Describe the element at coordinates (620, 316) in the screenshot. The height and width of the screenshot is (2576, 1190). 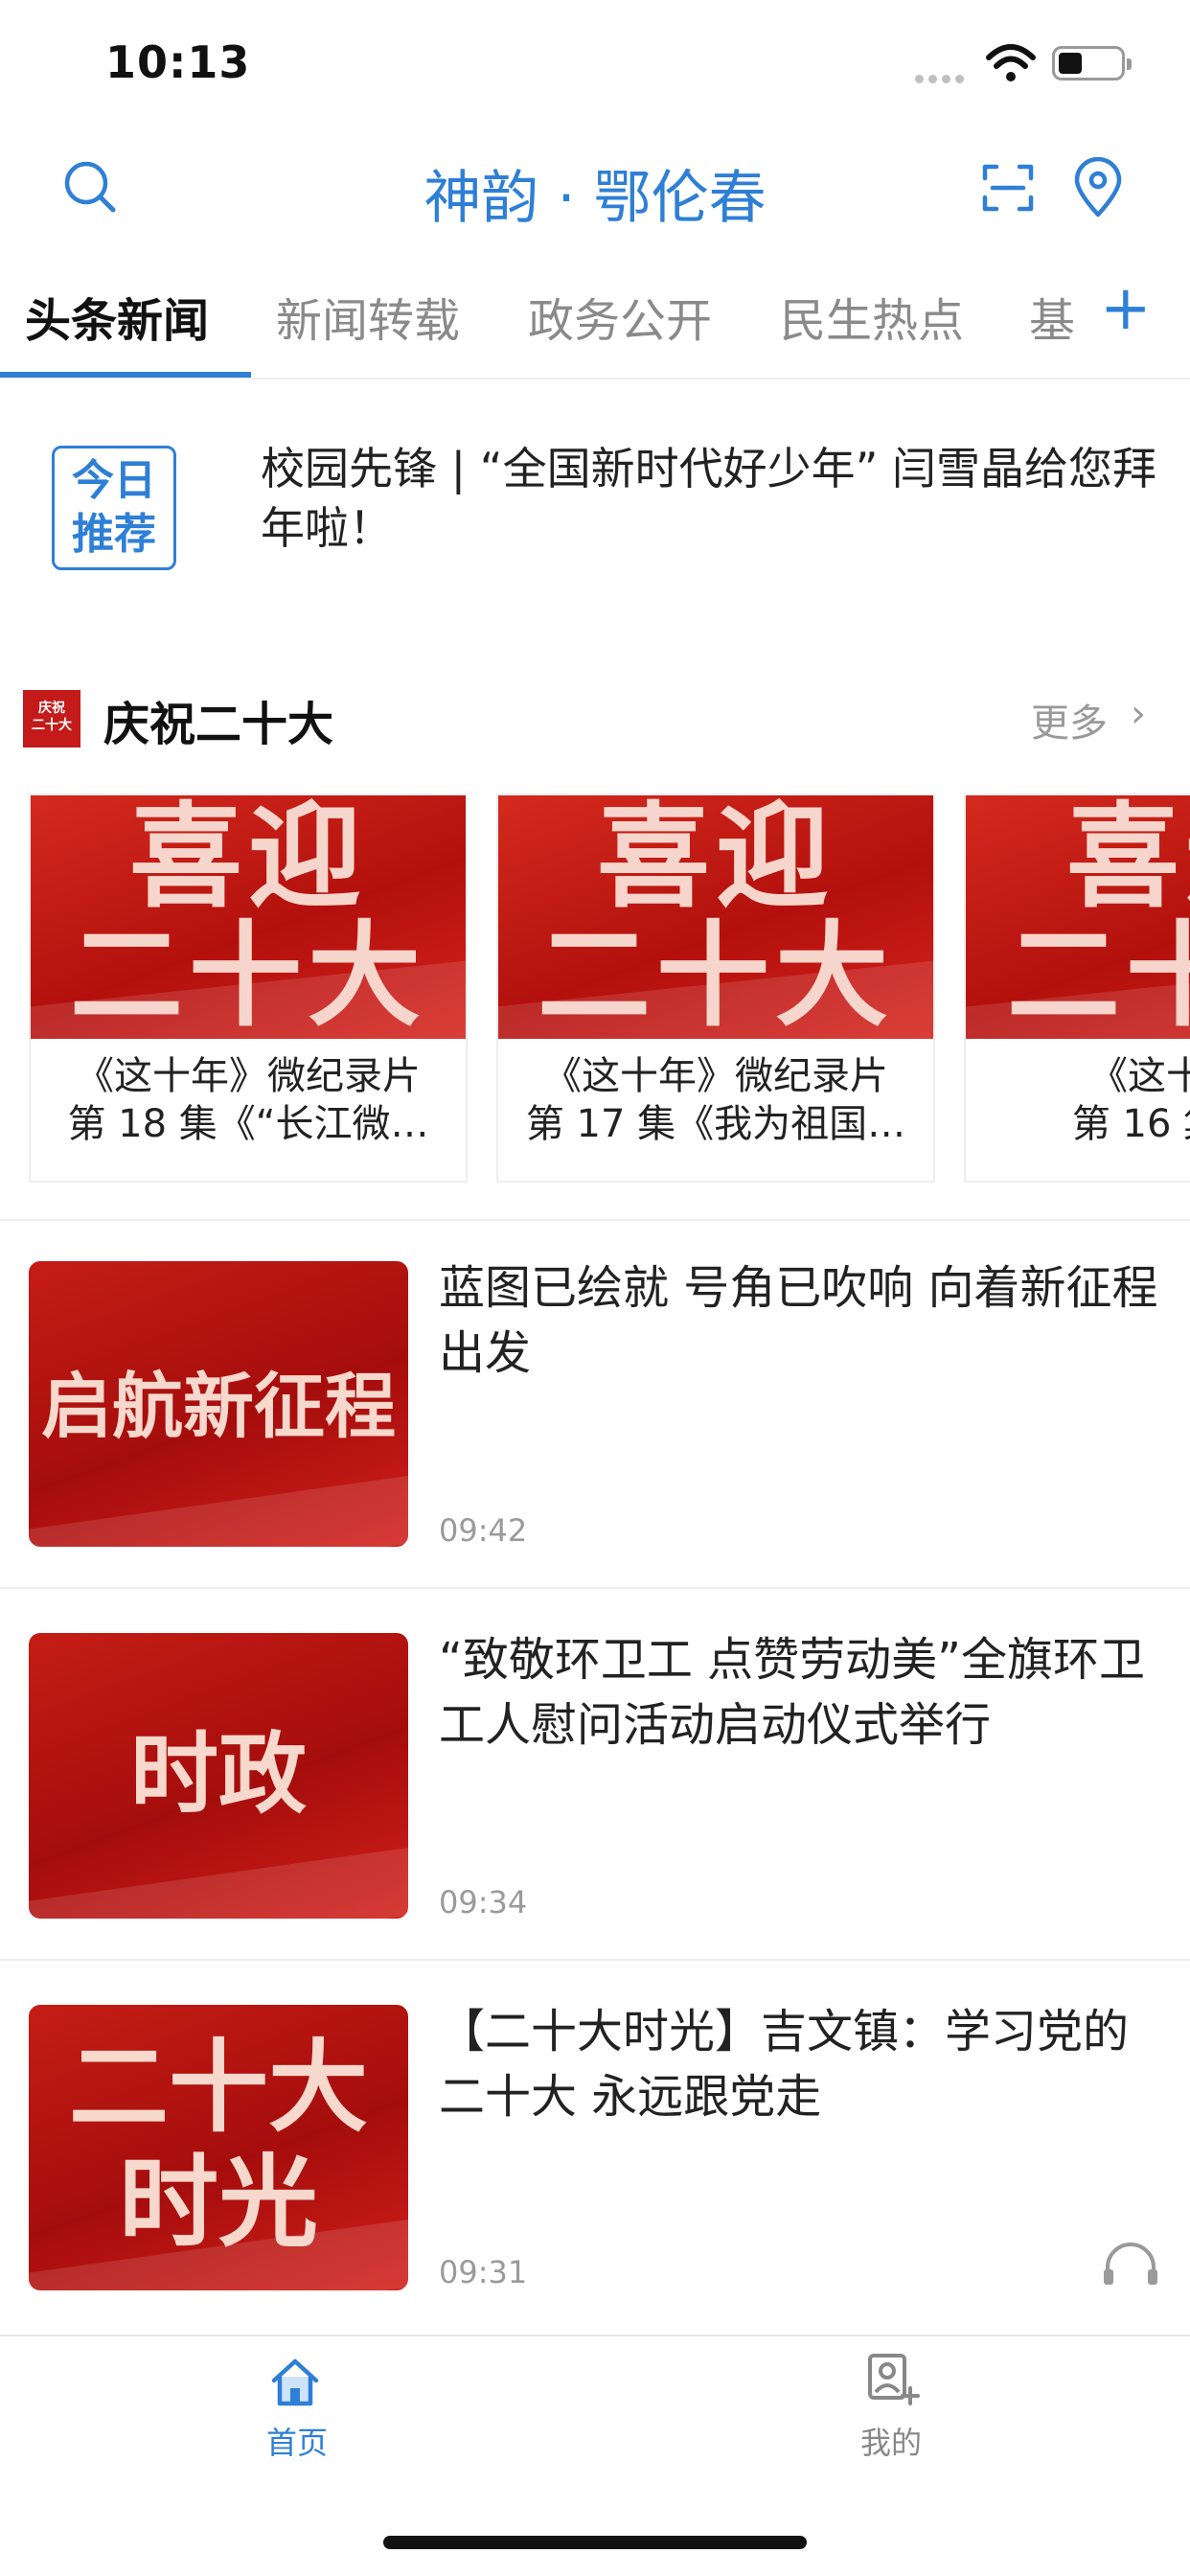
I see `tab-government-affairs: 政务公开` at that location.